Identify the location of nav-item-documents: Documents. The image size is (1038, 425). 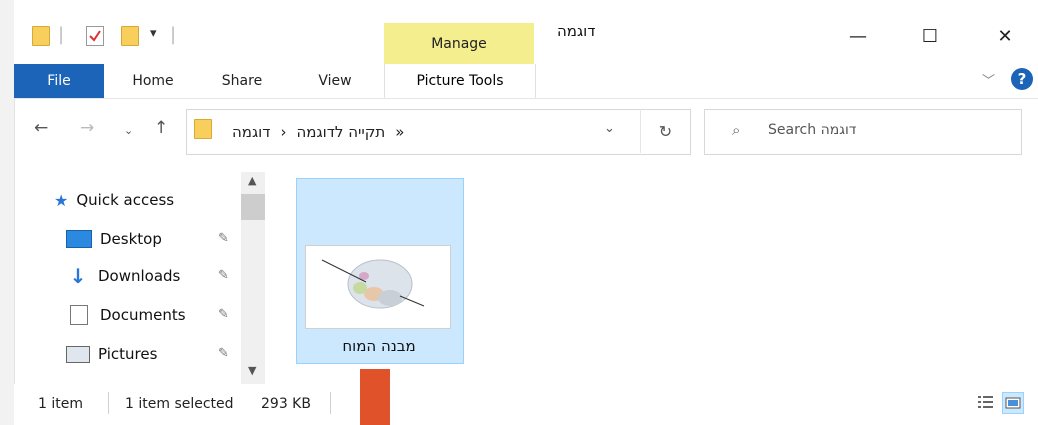
(126, 315).